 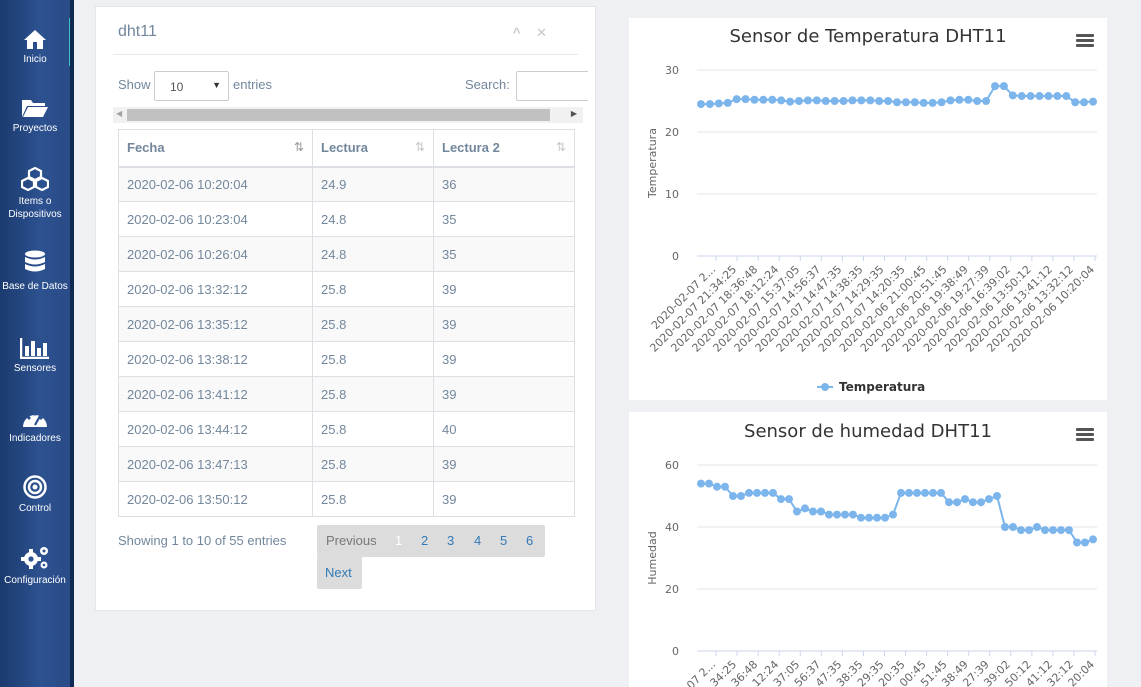 I want to click on gauge-icon, so click(x=35, y=419).